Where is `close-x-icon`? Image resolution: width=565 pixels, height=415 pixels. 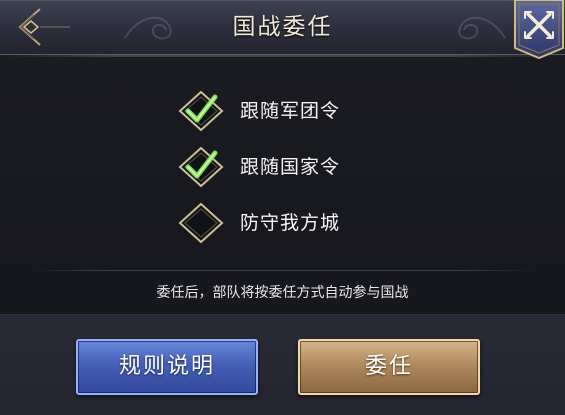
close-x-icon is located at coordinates (539, 30).